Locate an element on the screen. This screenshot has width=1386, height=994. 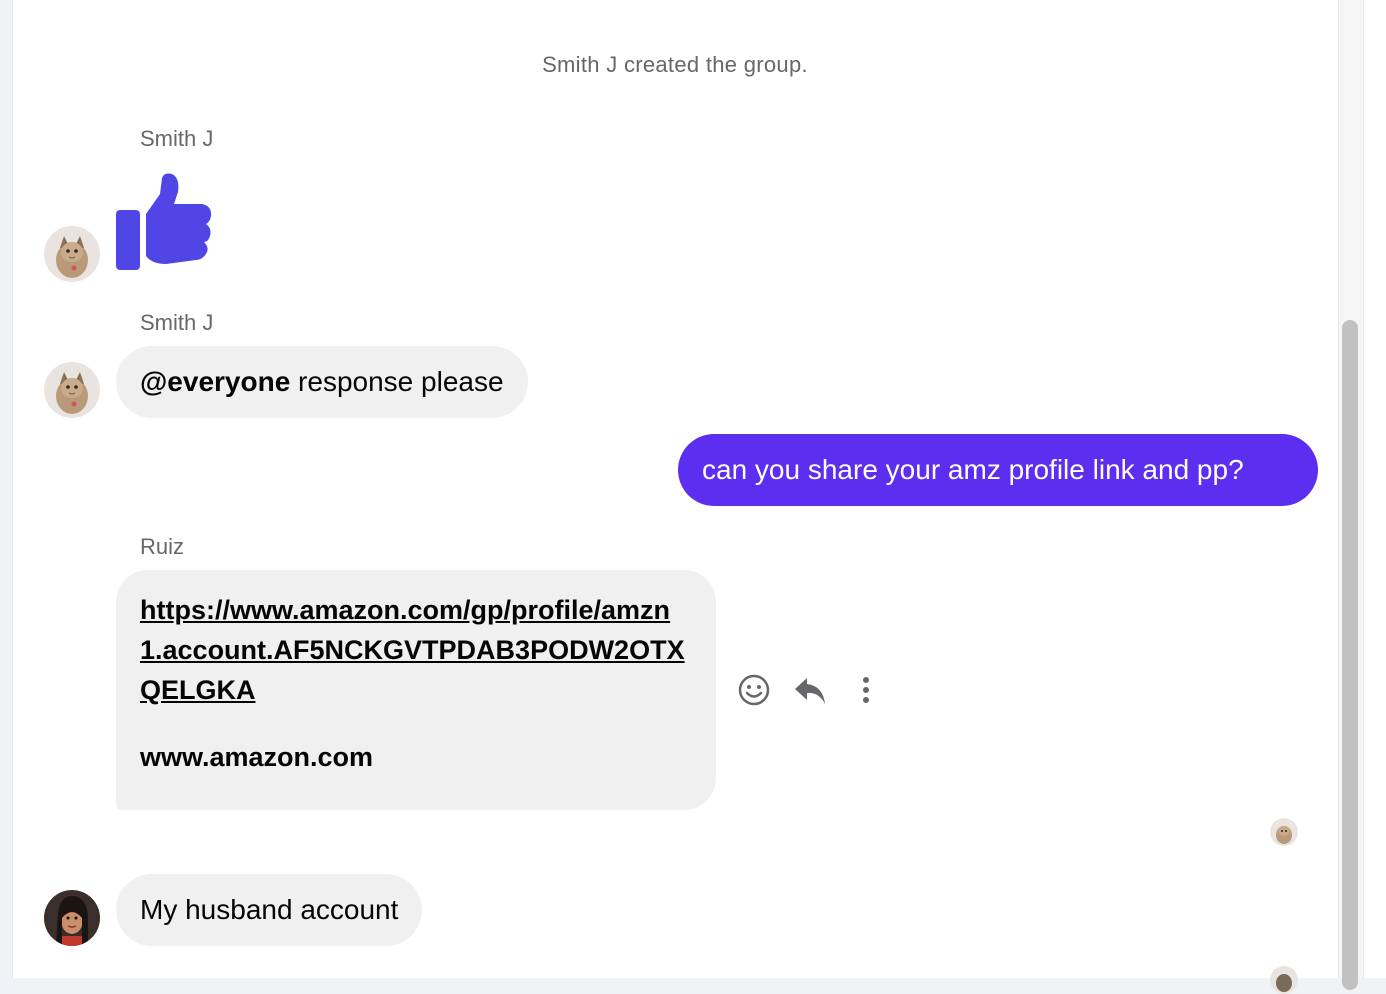
avatar-participant is located at coordinates (72, 918).